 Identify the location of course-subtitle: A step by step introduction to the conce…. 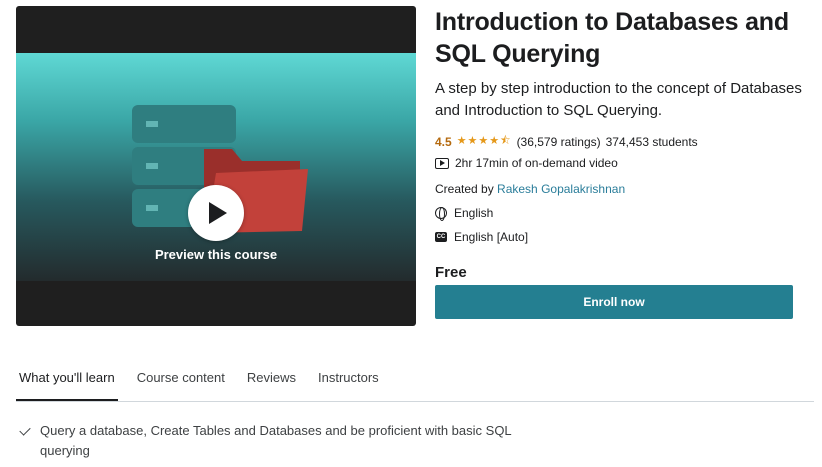
(618, 99).